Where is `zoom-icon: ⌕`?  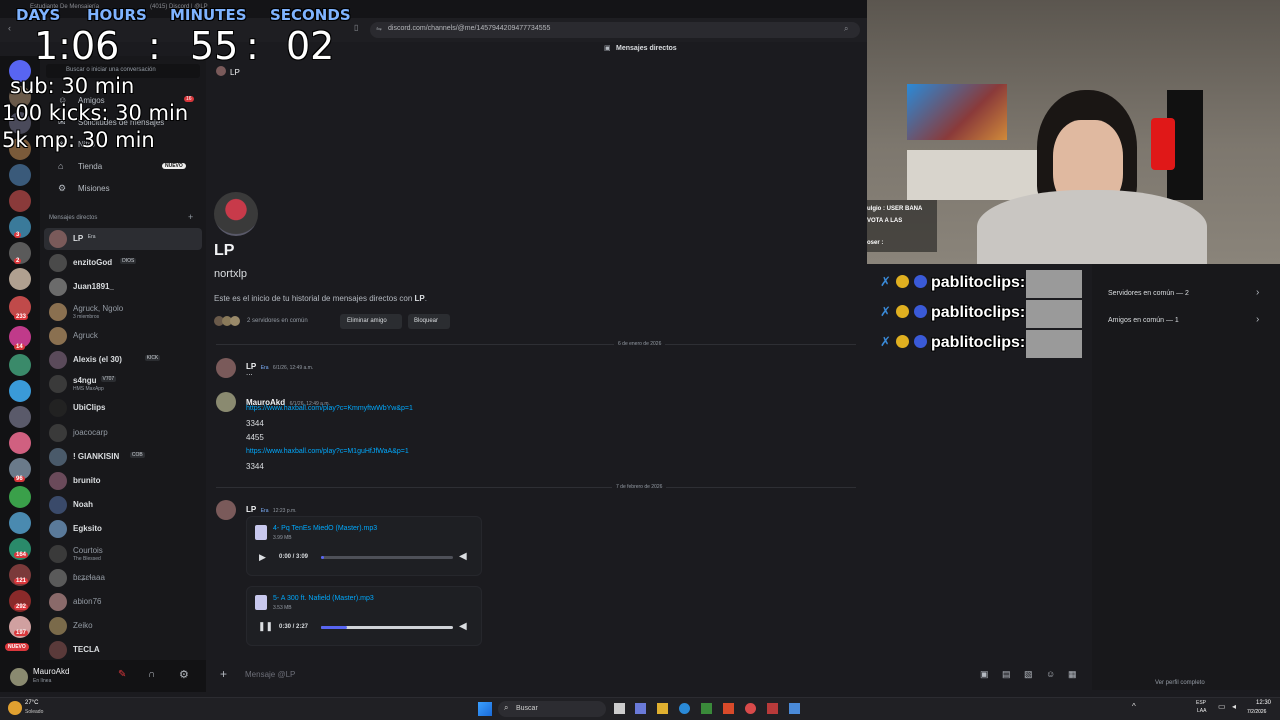 zoom-icon: ⌕ is located at coordinates (846, 29).